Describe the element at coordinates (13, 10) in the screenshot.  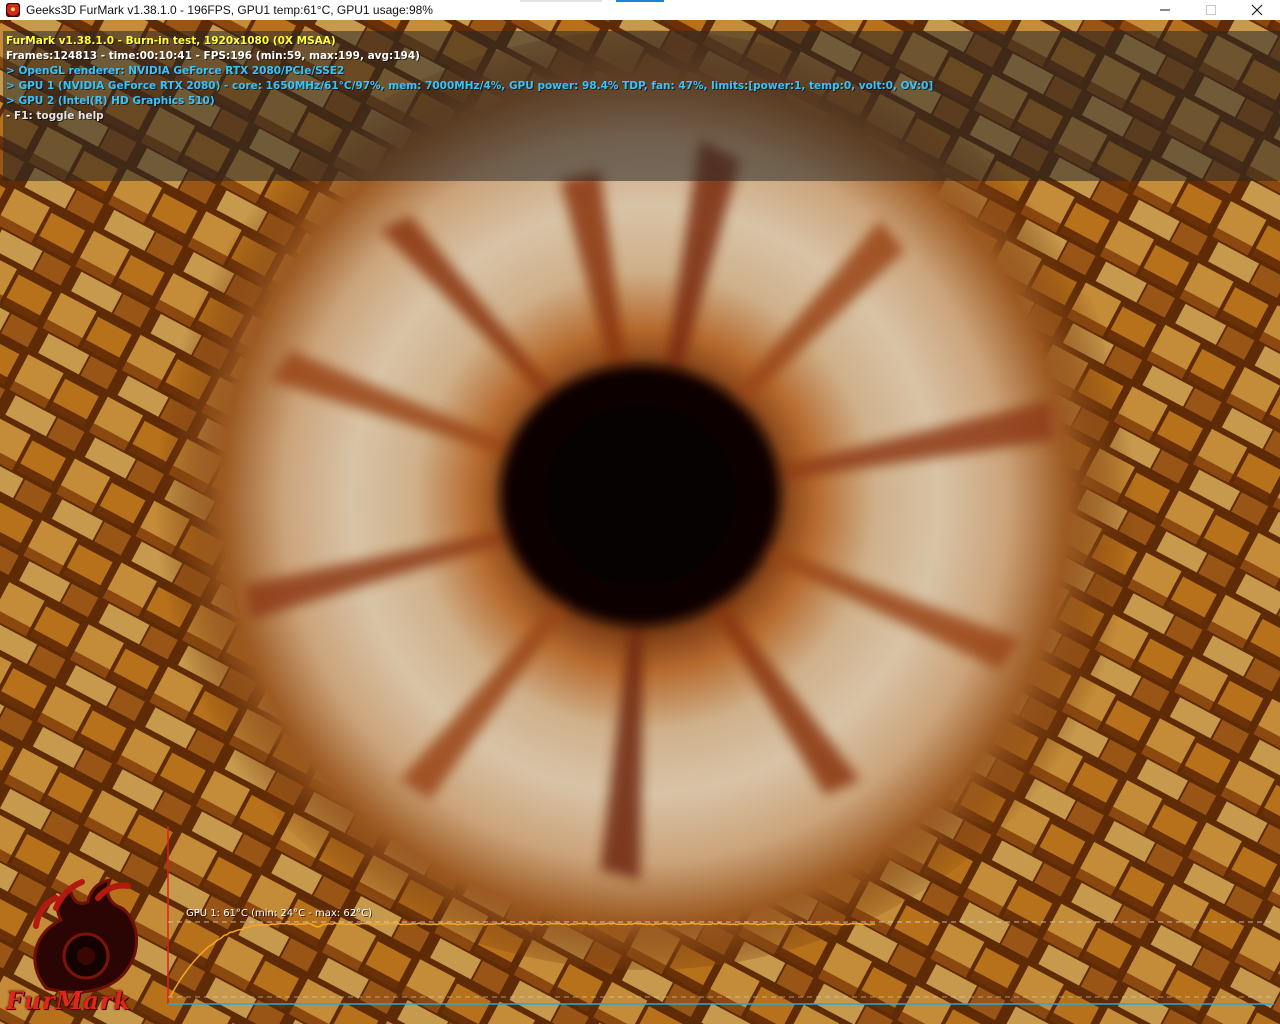
I see `furmark-app-icon` at that location.